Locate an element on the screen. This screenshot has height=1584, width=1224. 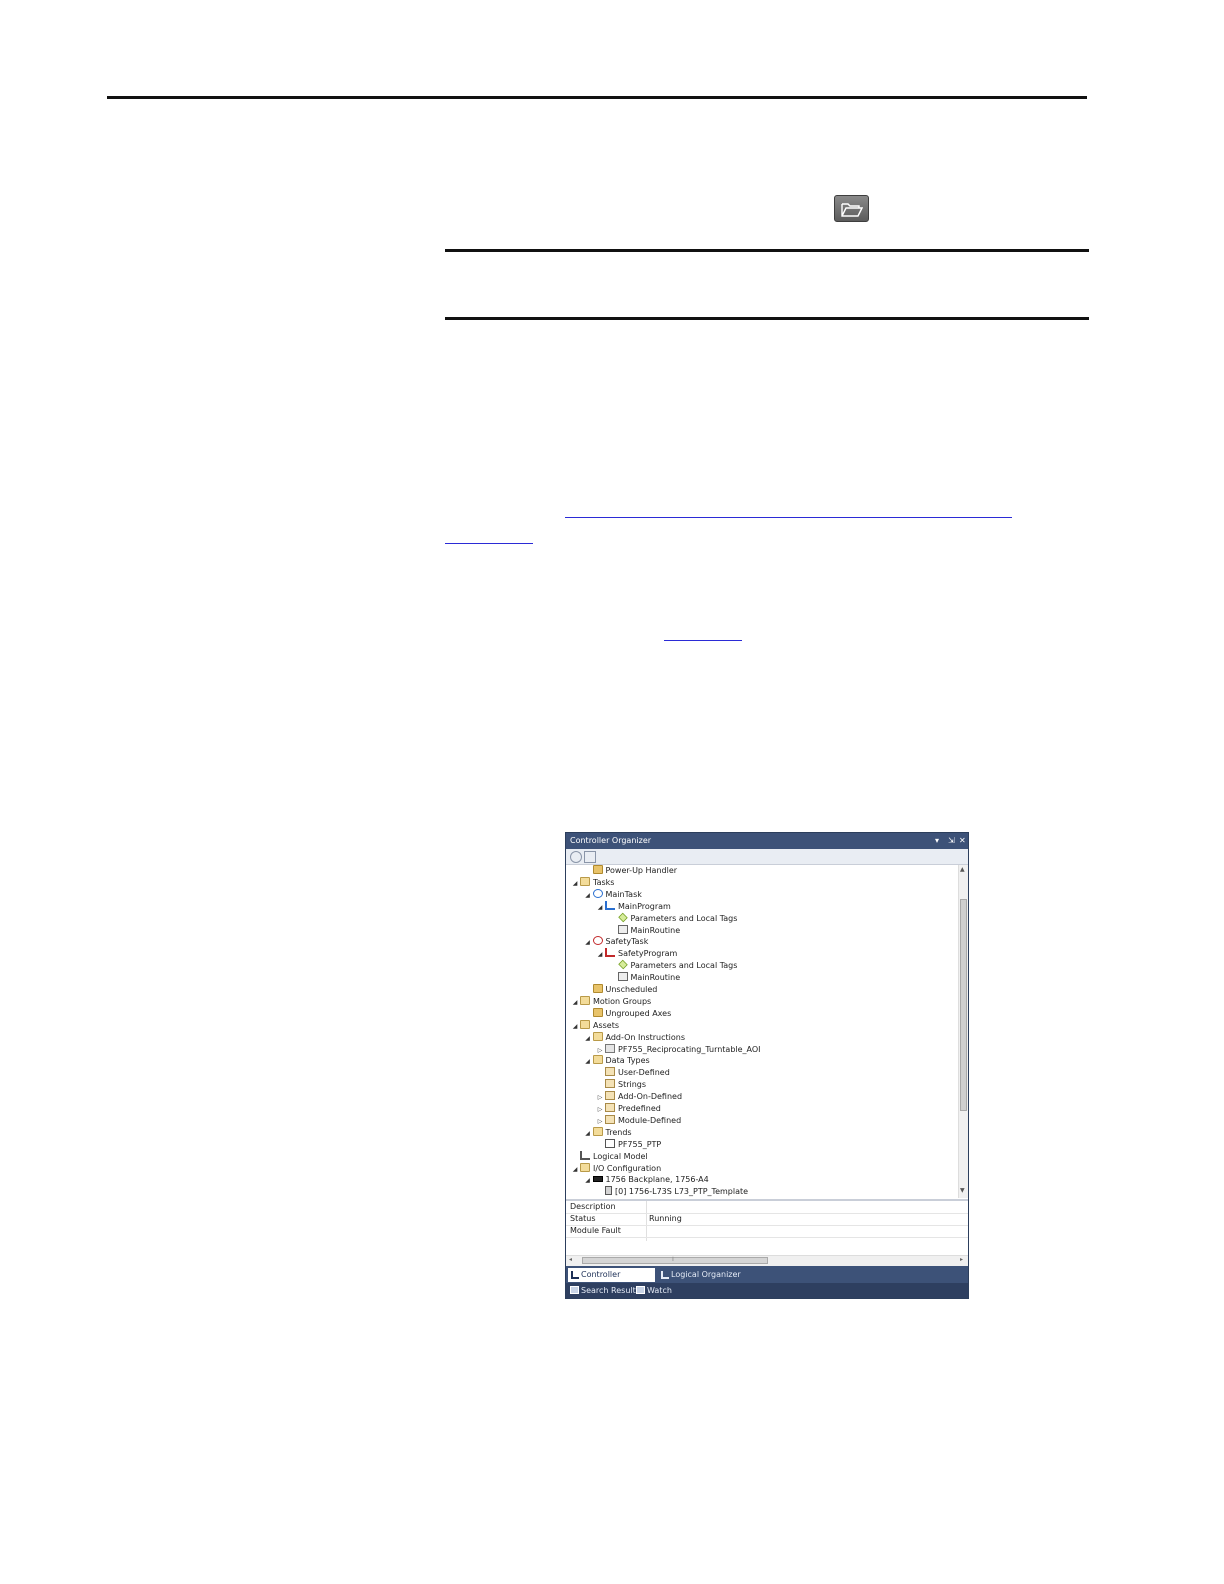
tree-item-label: Unscheduled is located at coordinates (631, 989).